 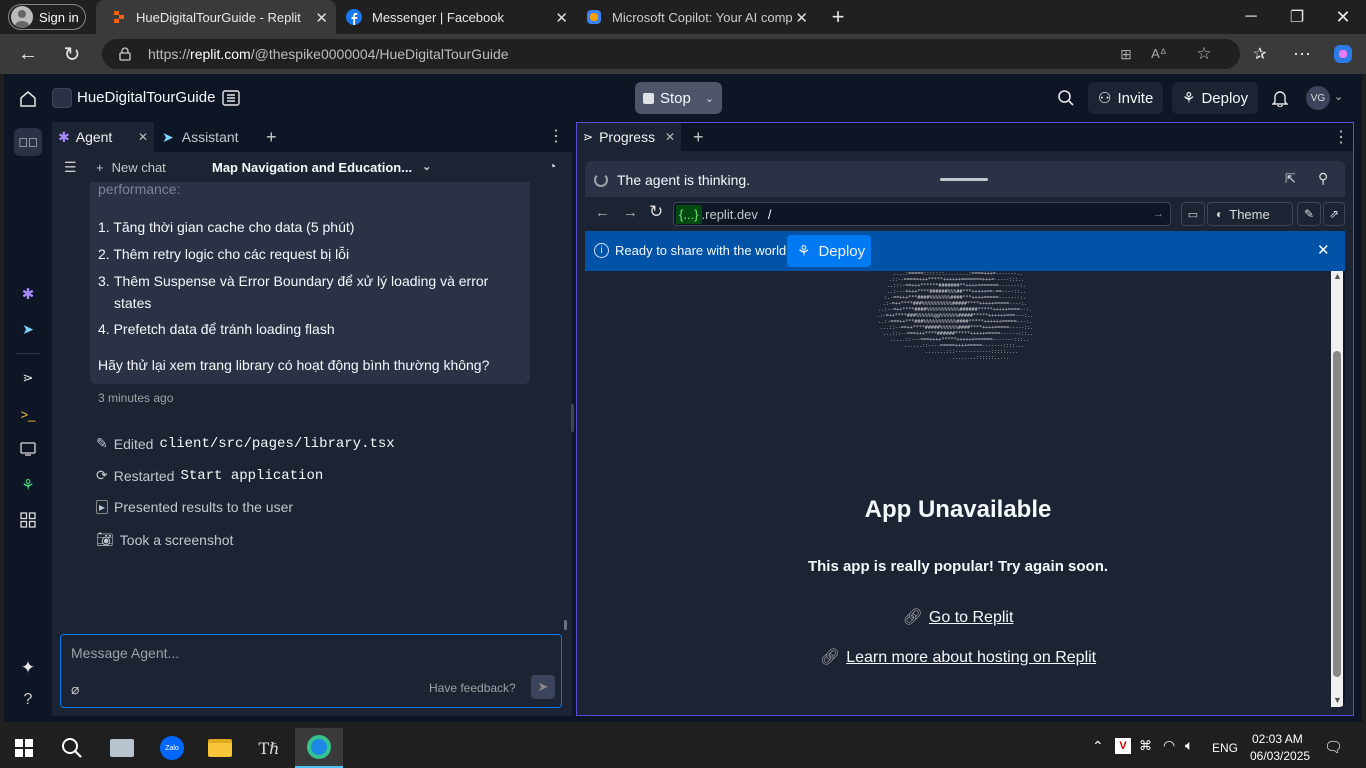 What do you see at coordinates (131, 167) in the screenshot?
I see `new-chat-button: + New chat` at bounding box center [131, 167].